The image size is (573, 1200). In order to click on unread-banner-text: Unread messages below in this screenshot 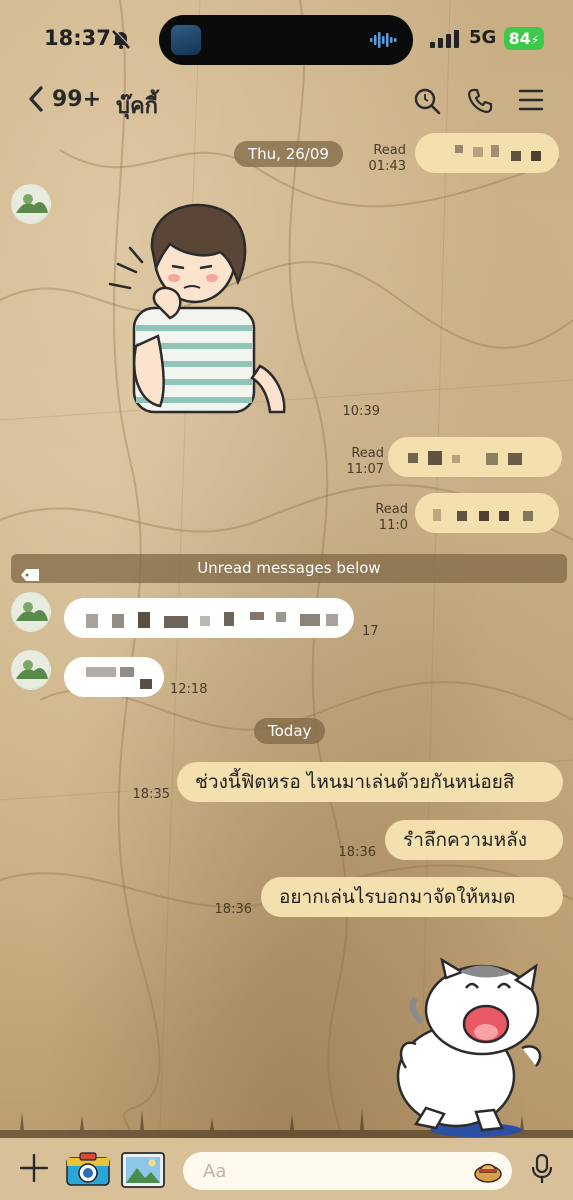, I will do `click(289, 568)`.